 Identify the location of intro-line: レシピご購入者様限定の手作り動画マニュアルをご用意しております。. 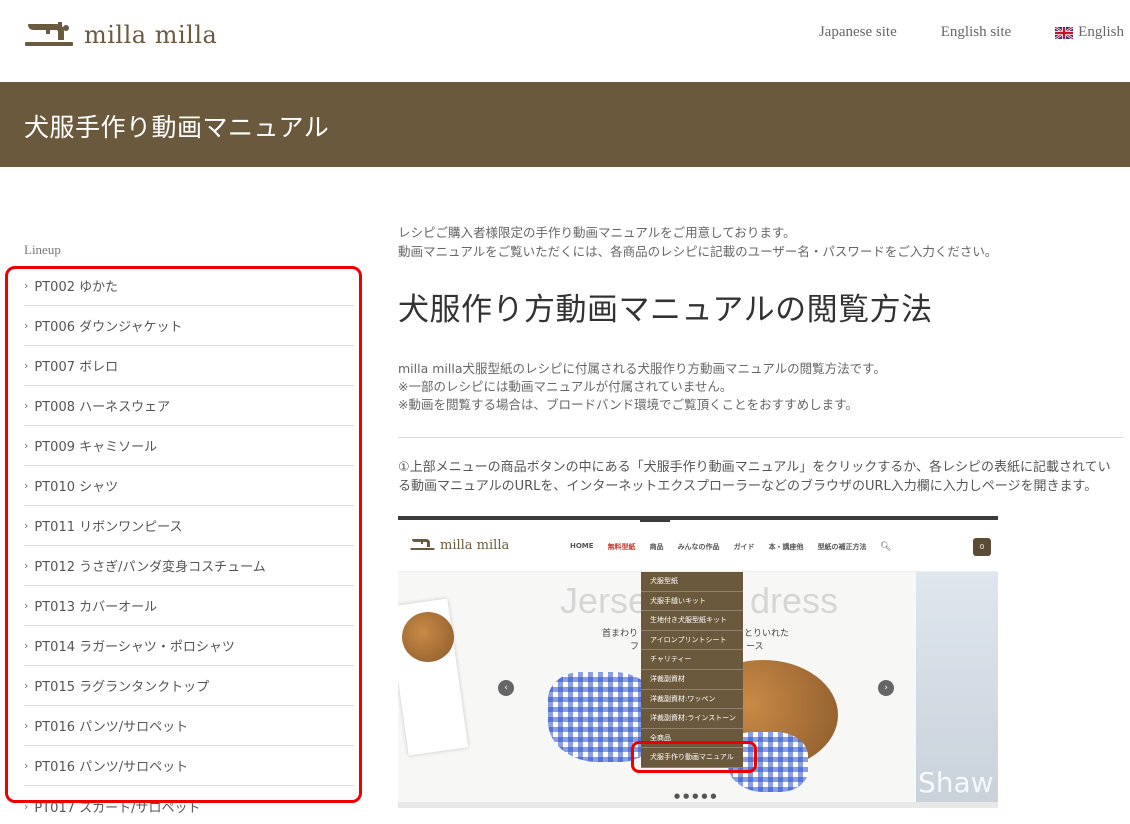
(597, 232).